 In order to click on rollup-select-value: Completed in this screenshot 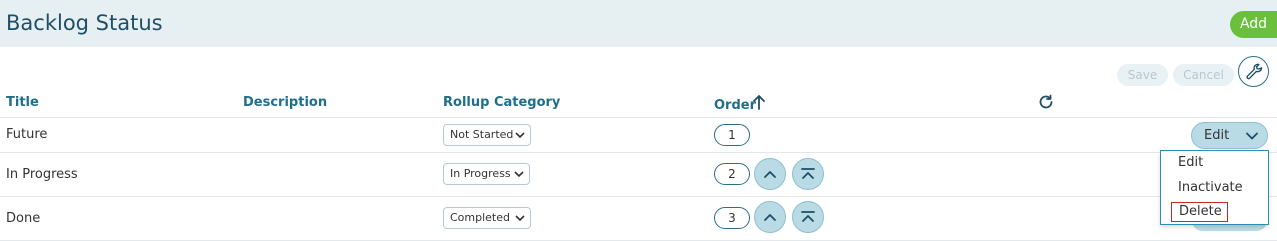, I will do `click(480, 217)`.